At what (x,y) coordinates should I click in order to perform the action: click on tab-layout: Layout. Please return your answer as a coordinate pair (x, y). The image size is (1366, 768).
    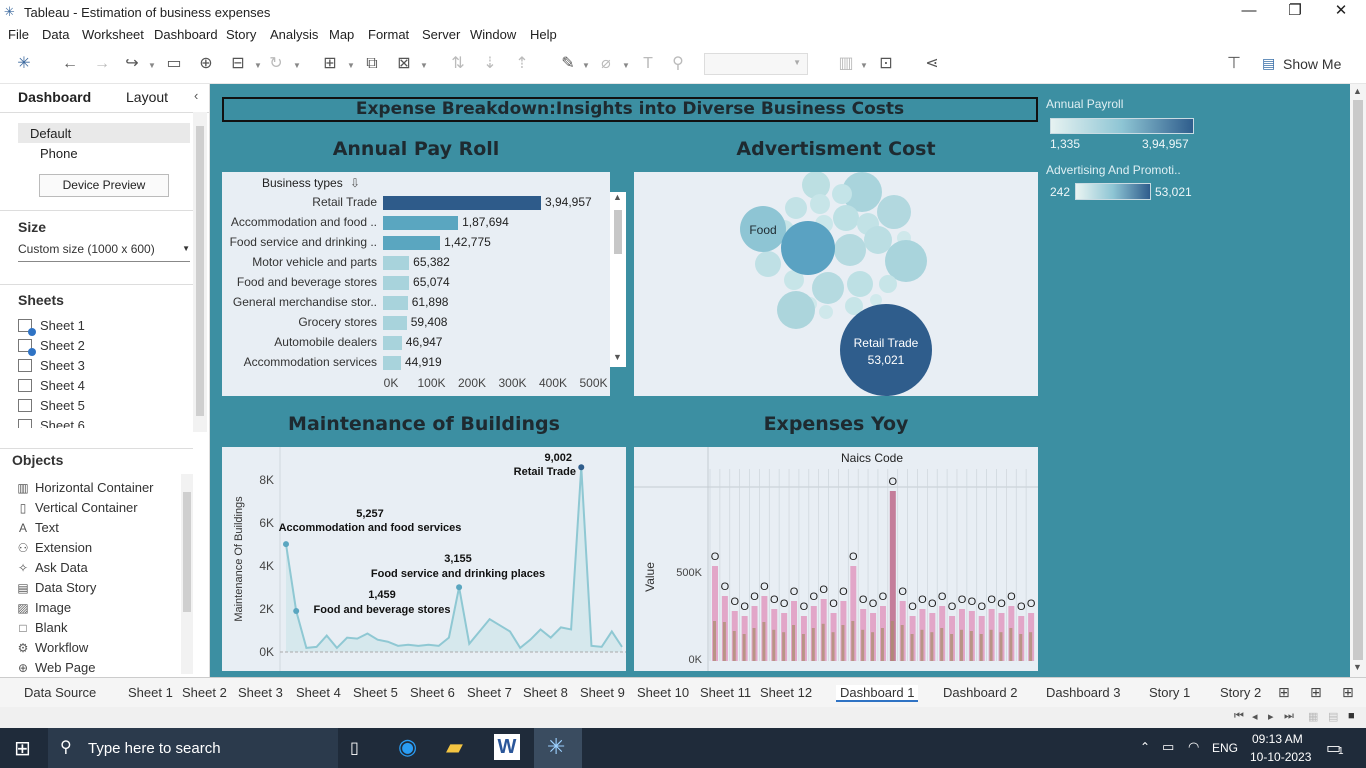
    Looking at the image, I should click on (147, 97).